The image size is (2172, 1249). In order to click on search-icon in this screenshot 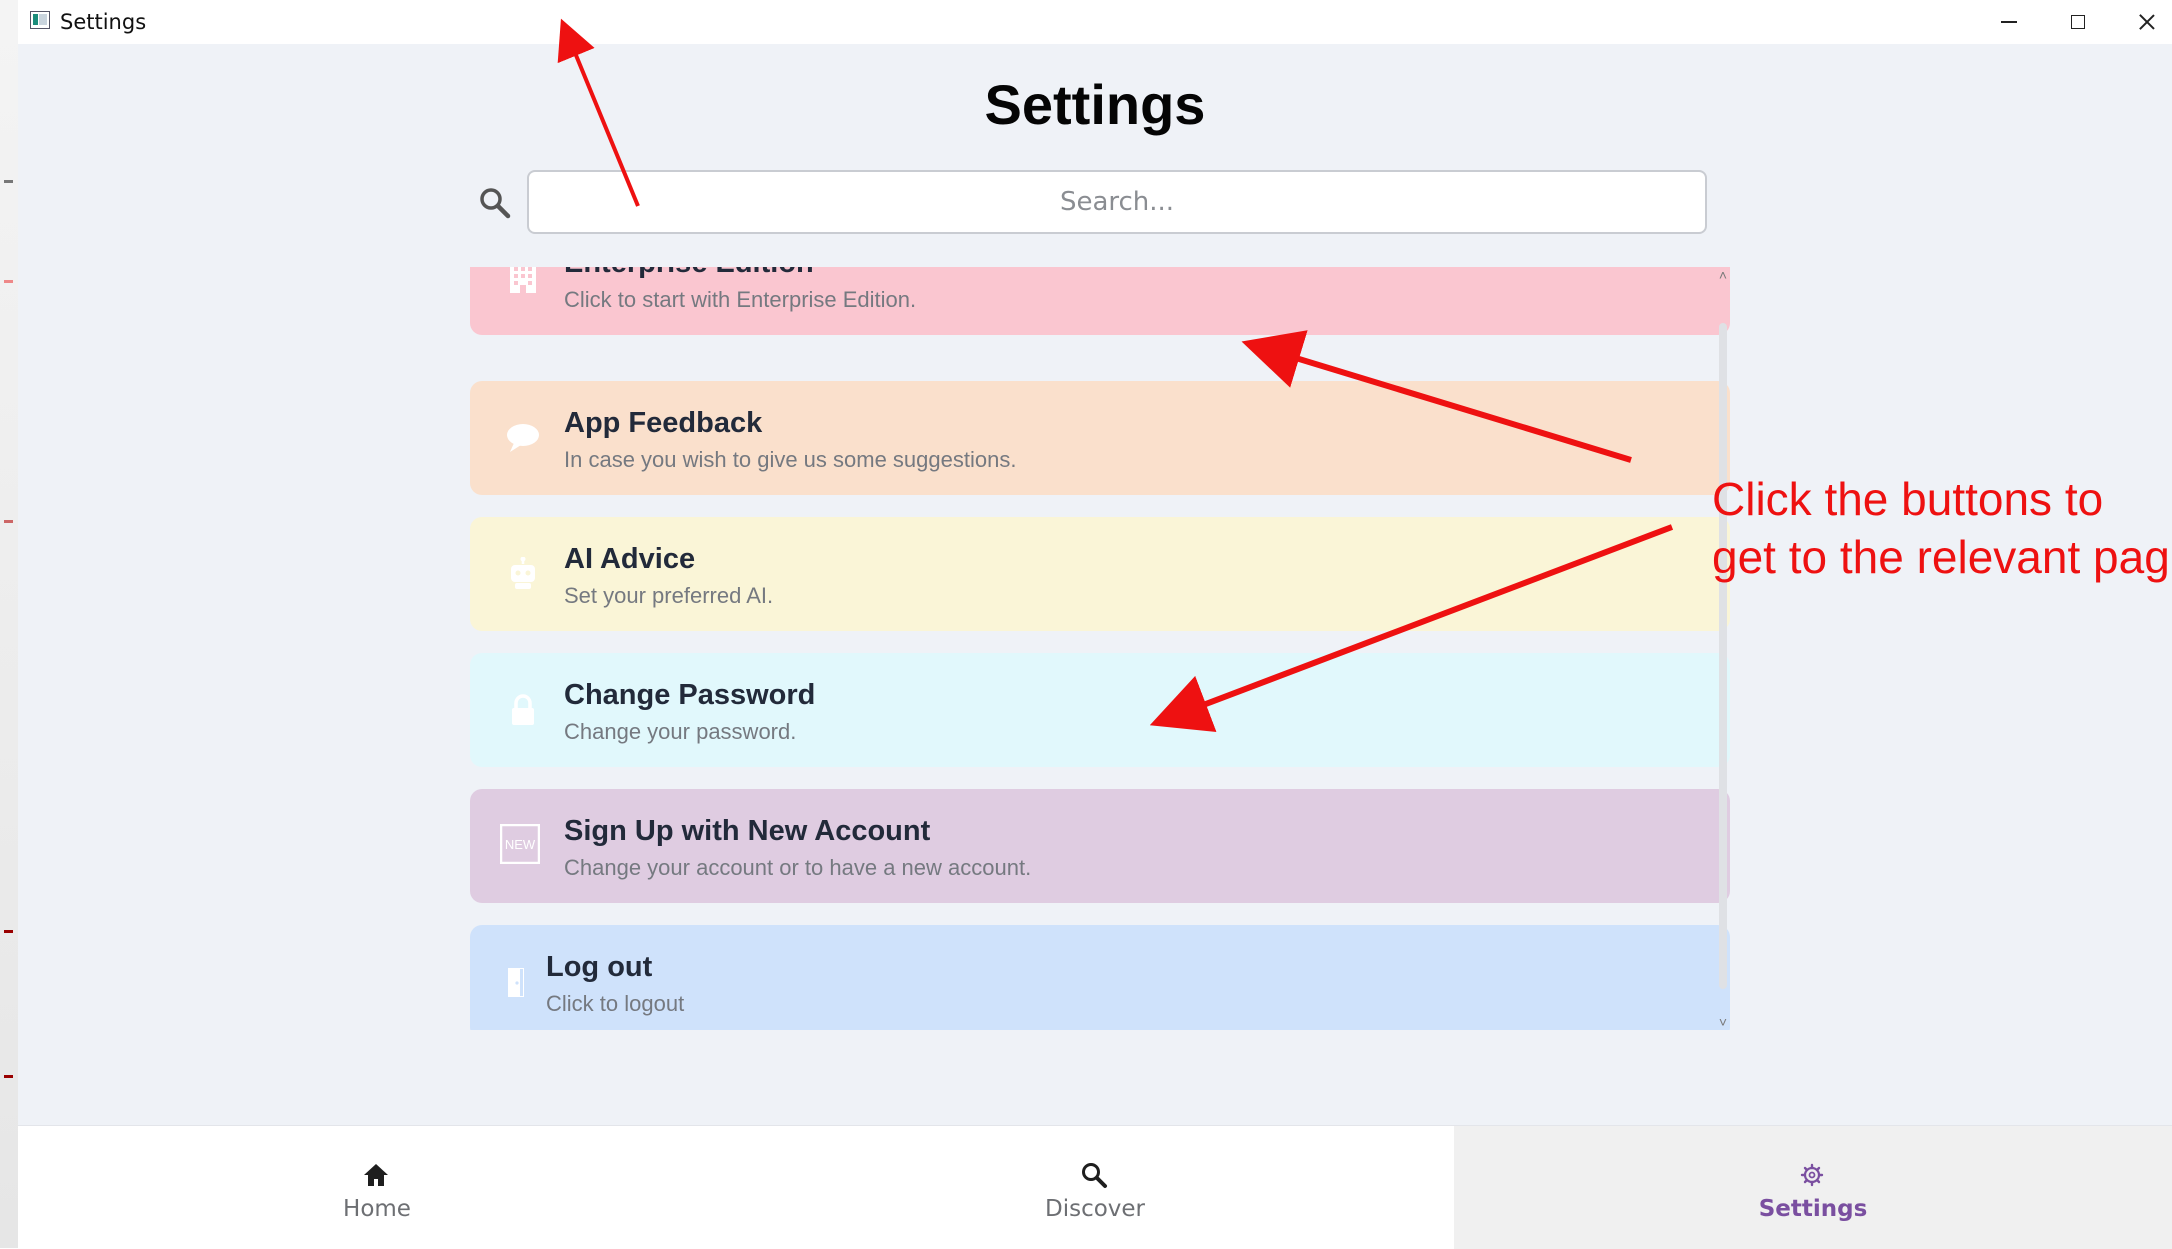, I will do `click(1094, 1175)`.